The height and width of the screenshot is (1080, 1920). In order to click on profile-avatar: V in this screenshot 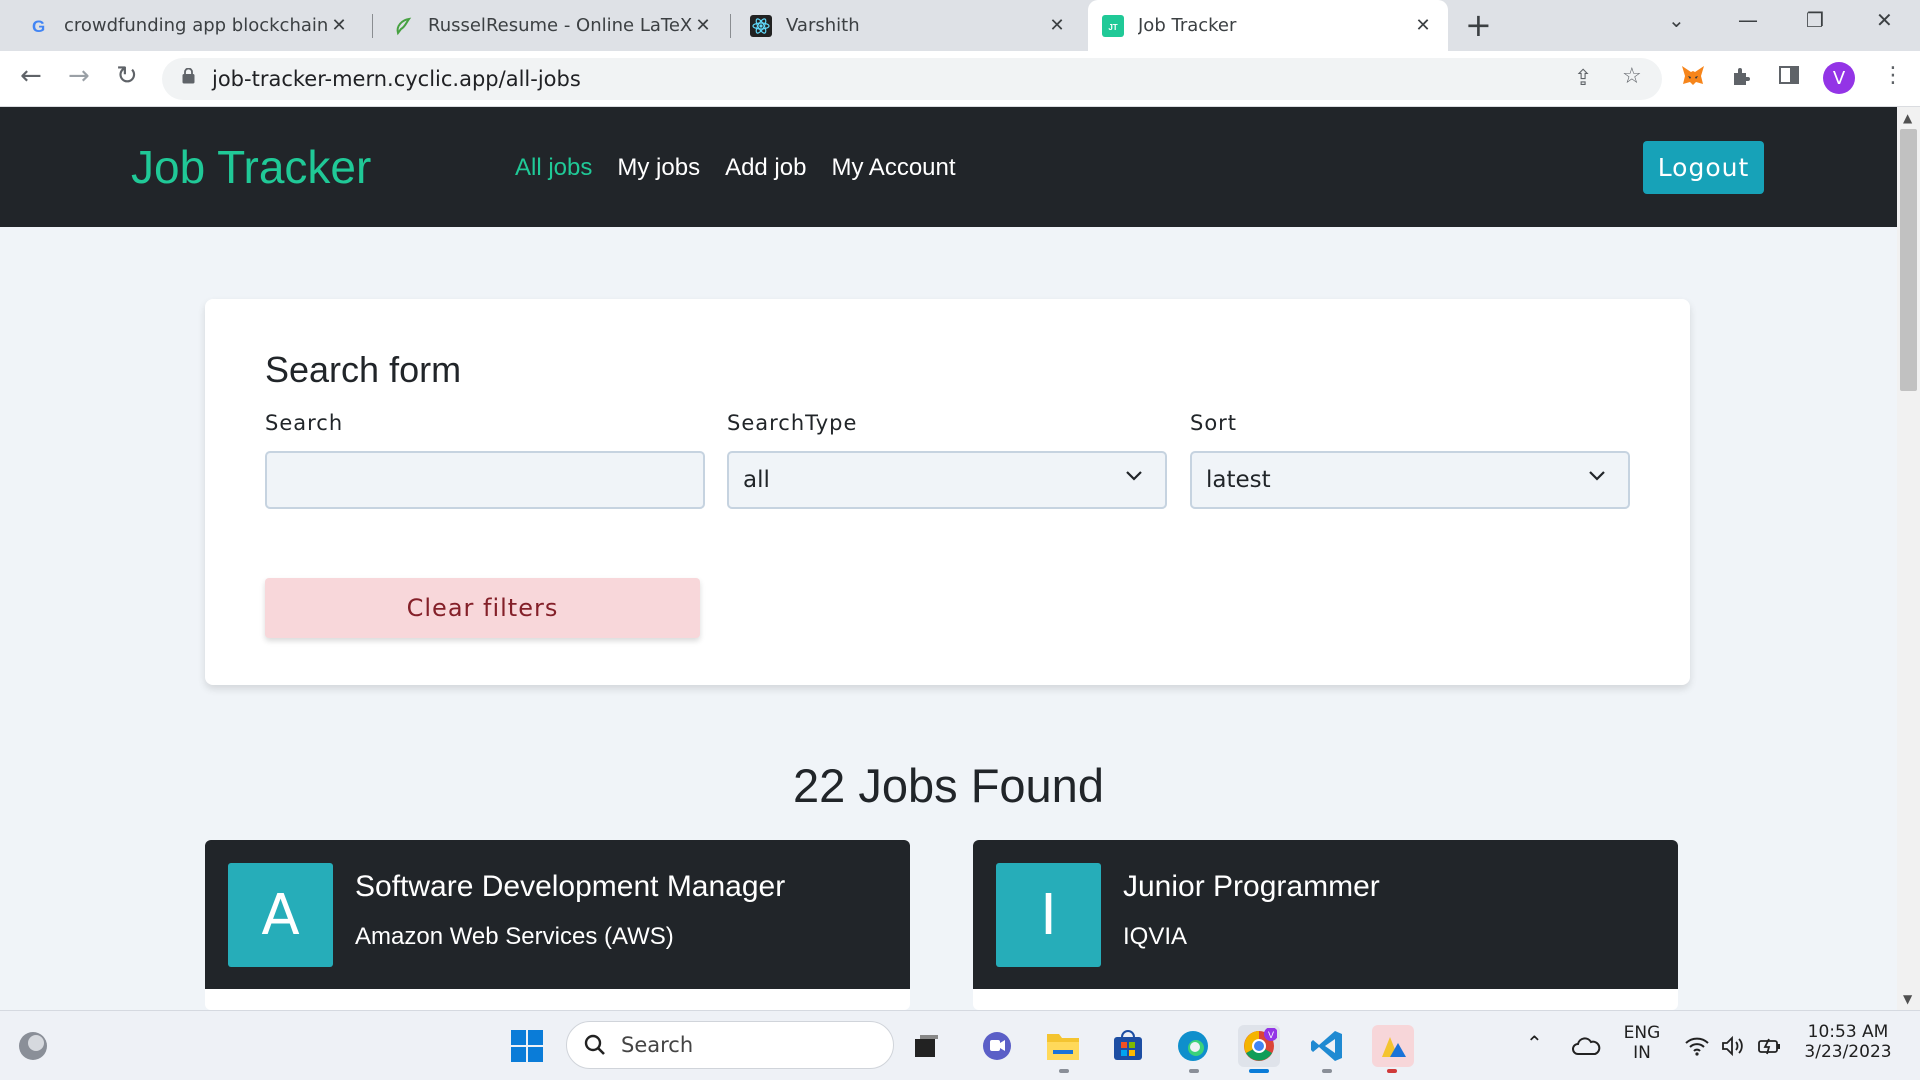, I will do `click(1839, 78)`.